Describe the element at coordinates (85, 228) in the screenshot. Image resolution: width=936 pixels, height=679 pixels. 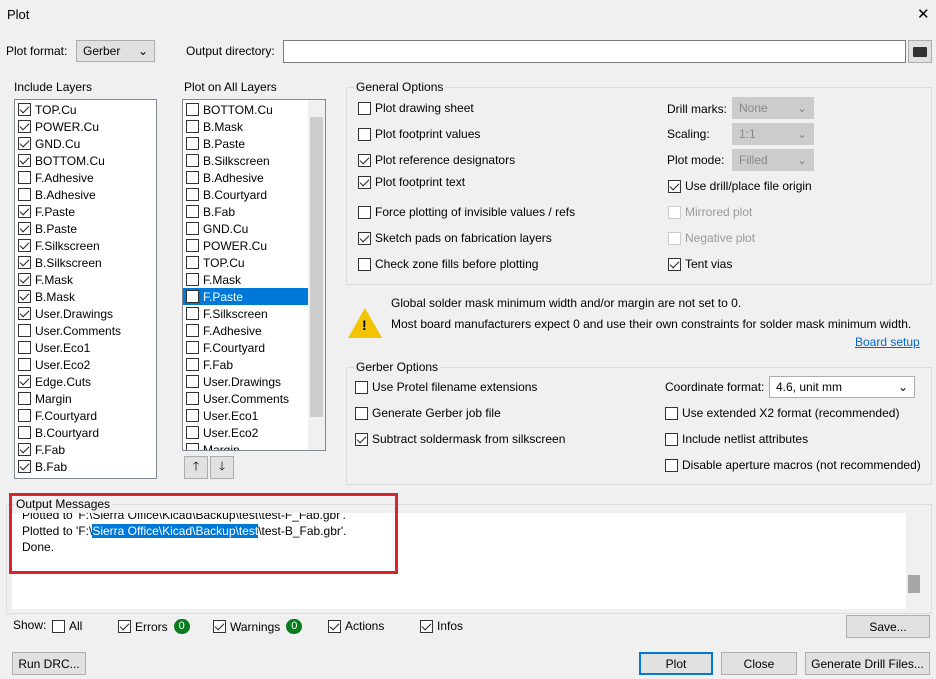
I see `include-layer-item: B.Paste` at that location.